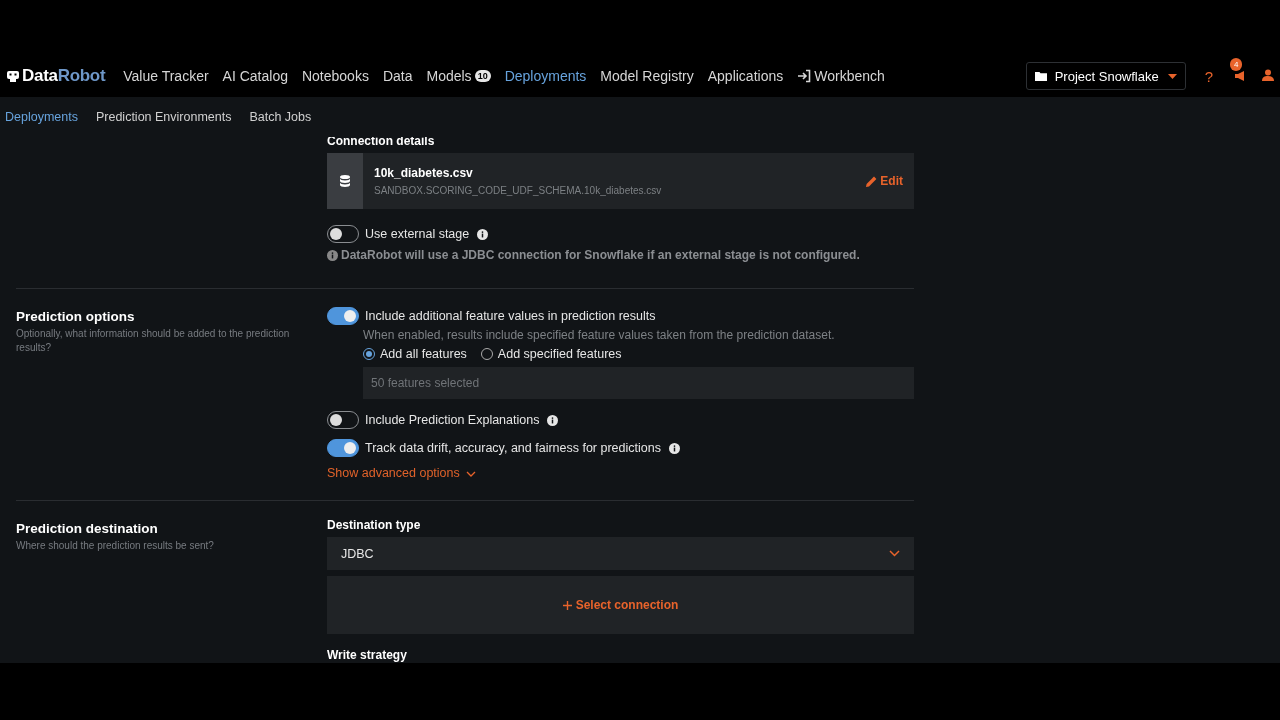 The width and height of the screenshot is (1280, 720). I want to click on toggle-label: Include additional feature values in prediction results, so click(510, 316).